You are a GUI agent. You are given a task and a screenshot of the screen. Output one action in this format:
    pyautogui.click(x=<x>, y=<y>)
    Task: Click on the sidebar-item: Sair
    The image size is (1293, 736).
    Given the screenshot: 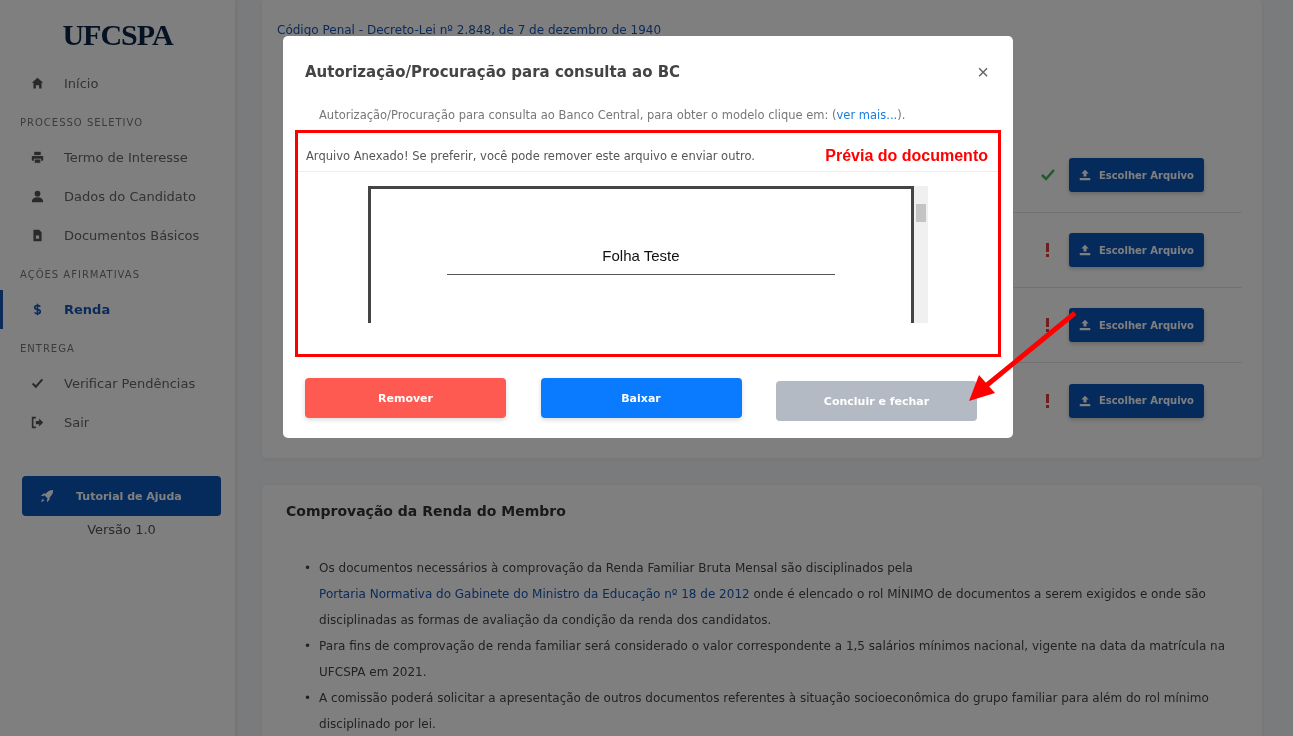 What is the action you would take?
    pyautogui.click(x=117, y=422)
    